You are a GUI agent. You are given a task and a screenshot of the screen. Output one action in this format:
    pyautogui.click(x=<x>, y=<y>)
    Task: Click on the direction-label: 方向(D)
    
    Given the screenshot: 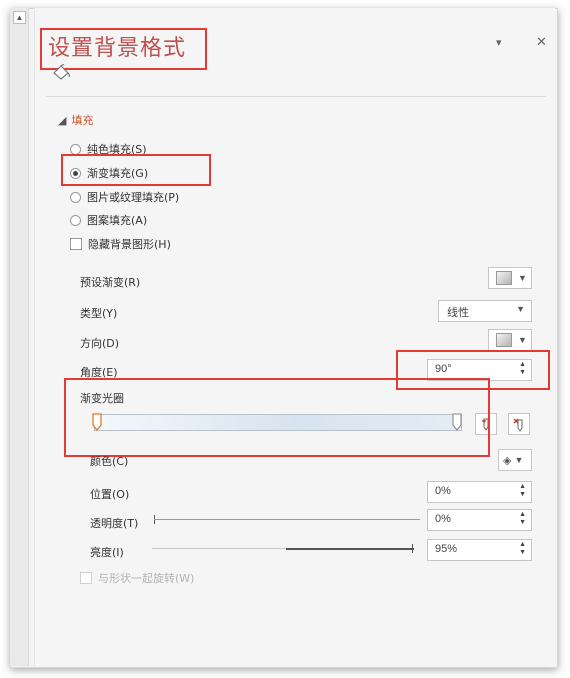 What is the action you would take?
    pyautogui.click(x=100, y=343)
    